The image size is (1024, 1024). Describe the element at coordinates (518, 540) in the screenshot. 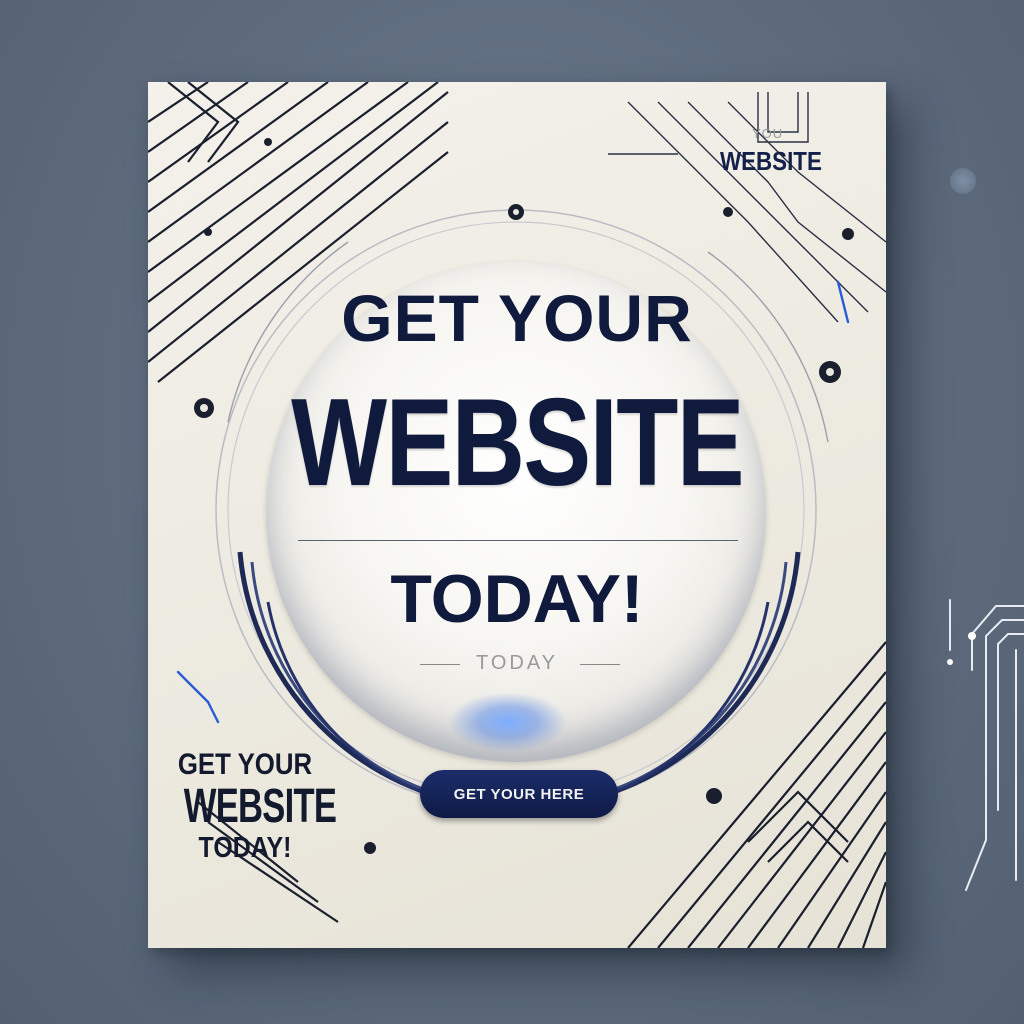

I see `headline-divider` at that location.